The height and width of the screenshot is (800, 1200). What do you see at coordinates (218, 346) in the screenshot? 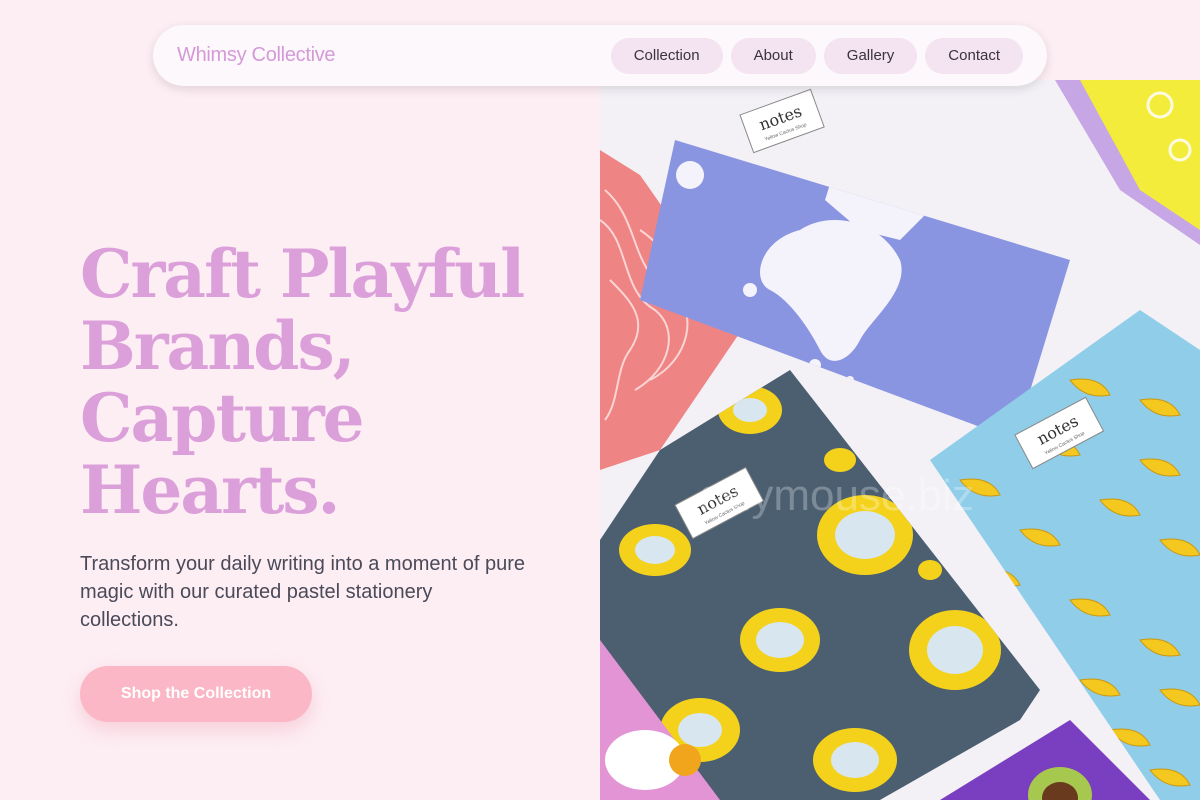
I see `headline-line-2: Brands,` at bounding box center [218, 346].